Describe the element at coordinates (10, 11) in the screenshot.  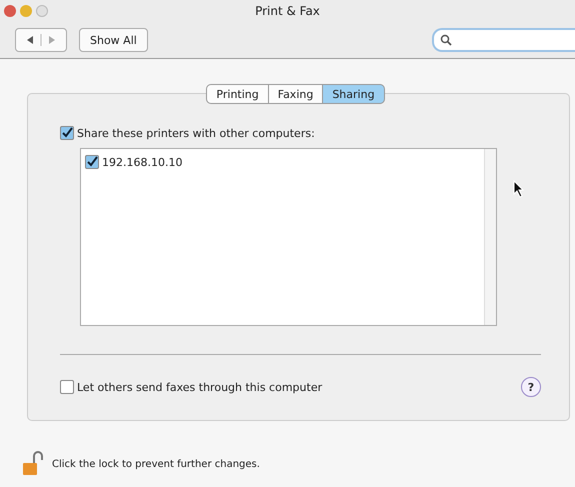
I see `close-button` at that location.